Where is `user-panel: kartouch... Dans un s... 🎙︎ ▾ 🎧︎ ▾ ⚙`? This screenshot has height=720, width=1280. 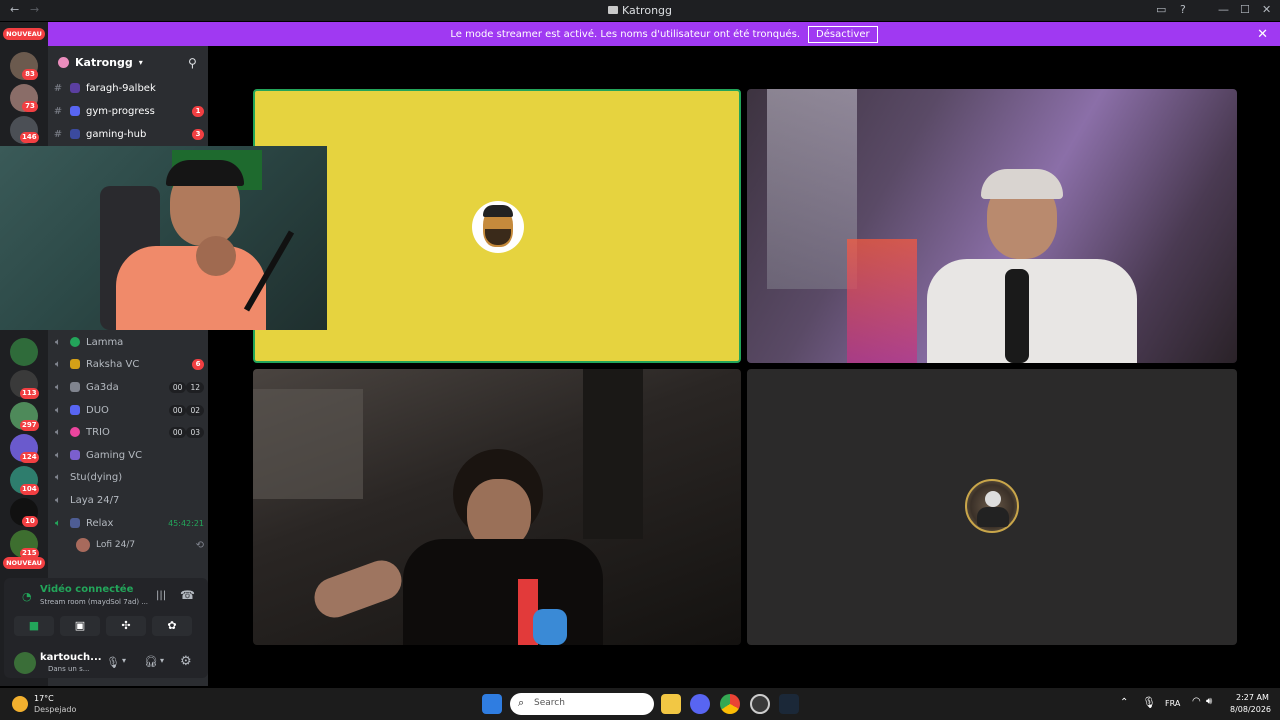
user-panel: kartouch... Dans un s... 🎙︎ ▾ 🎧︎ ▾ ⚙ is located at coordinates (106, 664).